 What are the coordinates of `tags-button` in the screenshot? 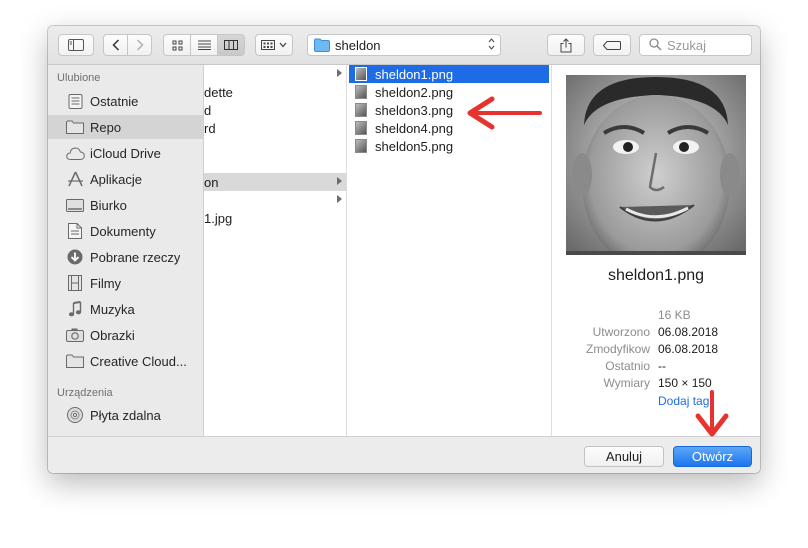 It's located at (612, 45).